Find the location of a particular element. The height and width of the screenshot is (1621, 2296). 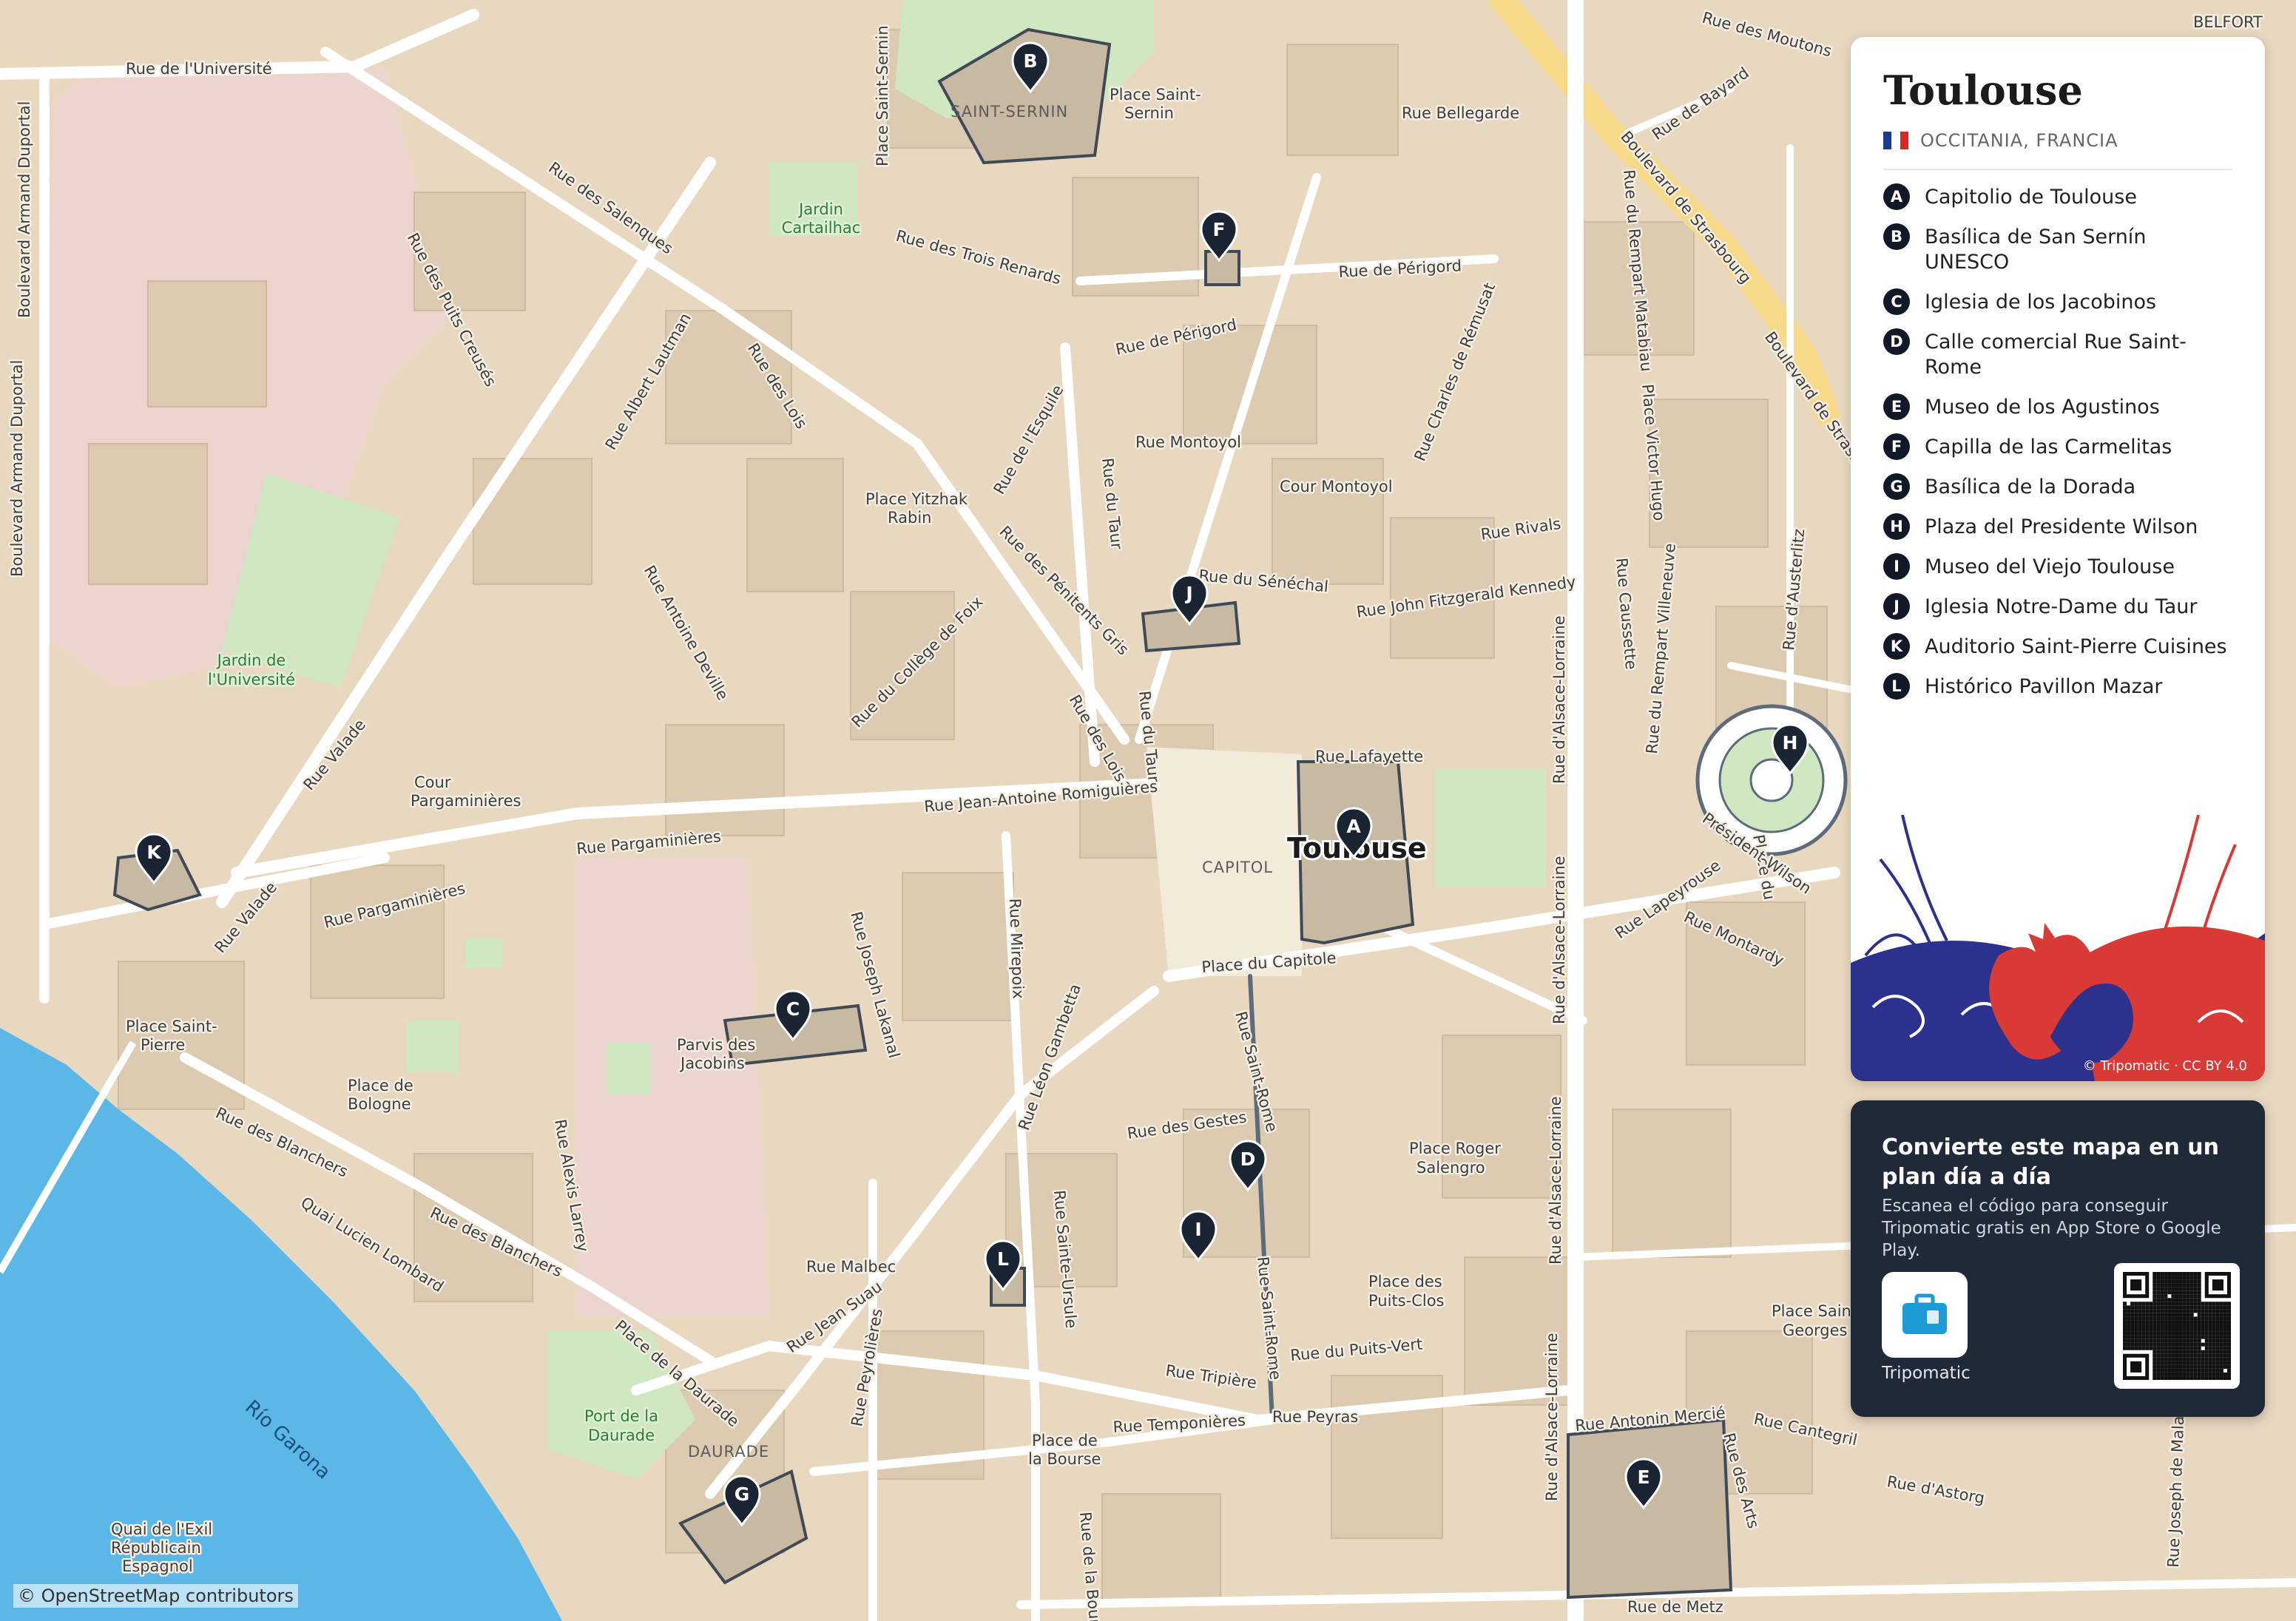

svg-text: Jacobins is located at coordinates (712, 1063).